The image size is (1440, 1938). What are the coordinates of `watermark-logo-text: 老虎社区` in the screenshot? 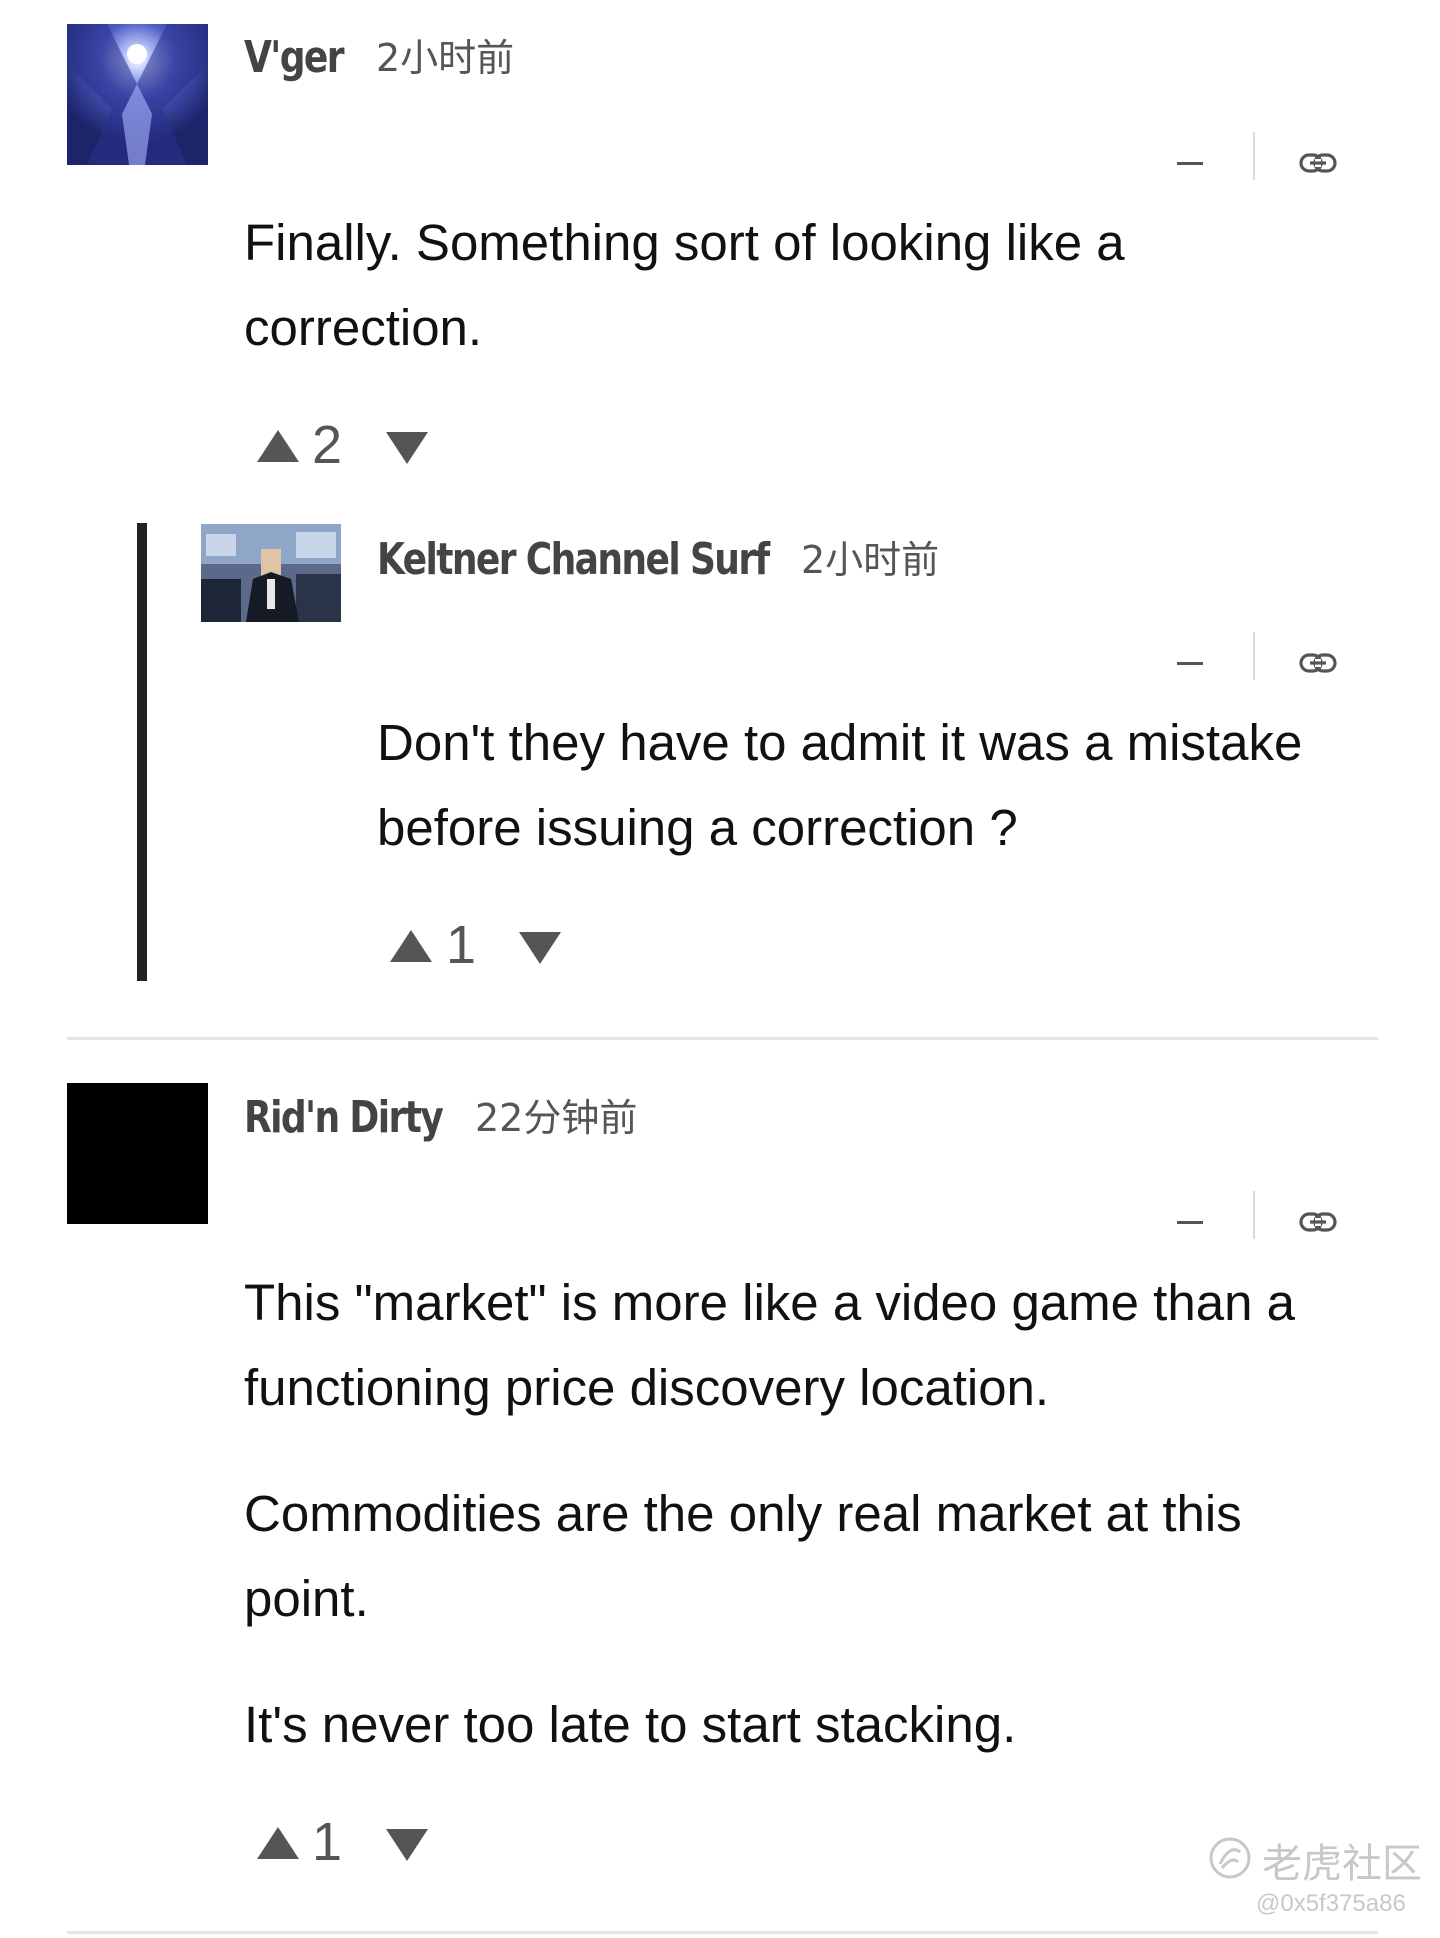 It's located at (1342, 1864).